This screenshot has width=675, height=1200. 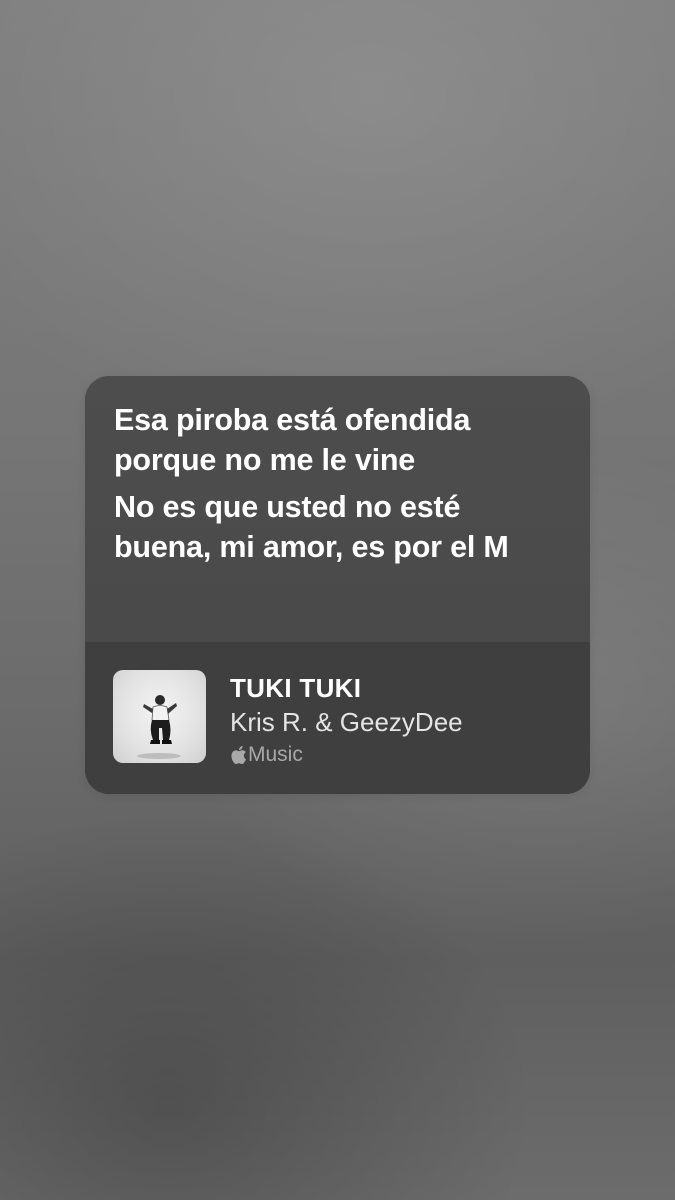 What do you see at coordinates (238, 755) in the screenshot?
I see `apple-icon` at bounding box center [238, 755].